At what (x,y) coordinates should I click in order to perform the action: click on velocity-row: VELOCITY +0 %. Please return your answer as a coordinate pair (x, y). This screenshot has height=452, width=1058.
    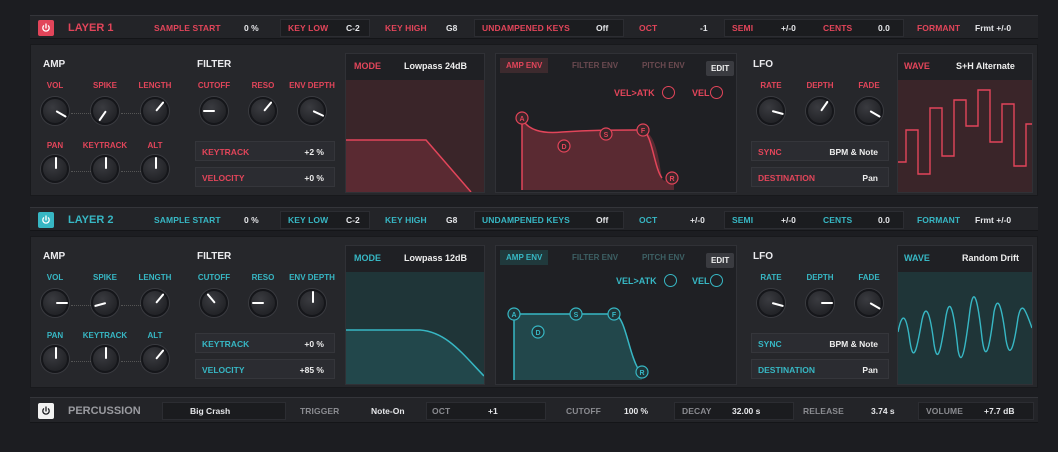
    Looking at the image, I should click on (265, 177).